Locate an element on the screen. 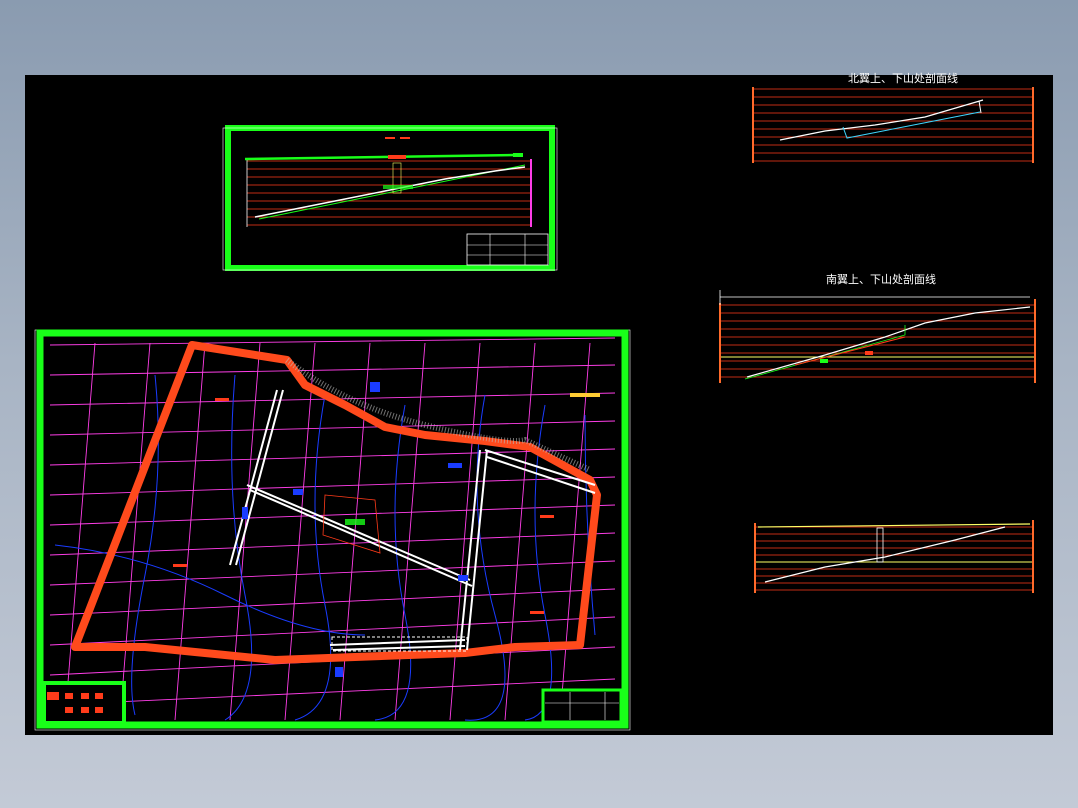 This screenshot has height=808, width=1078. legend-box is located at coordinates (84, 703).